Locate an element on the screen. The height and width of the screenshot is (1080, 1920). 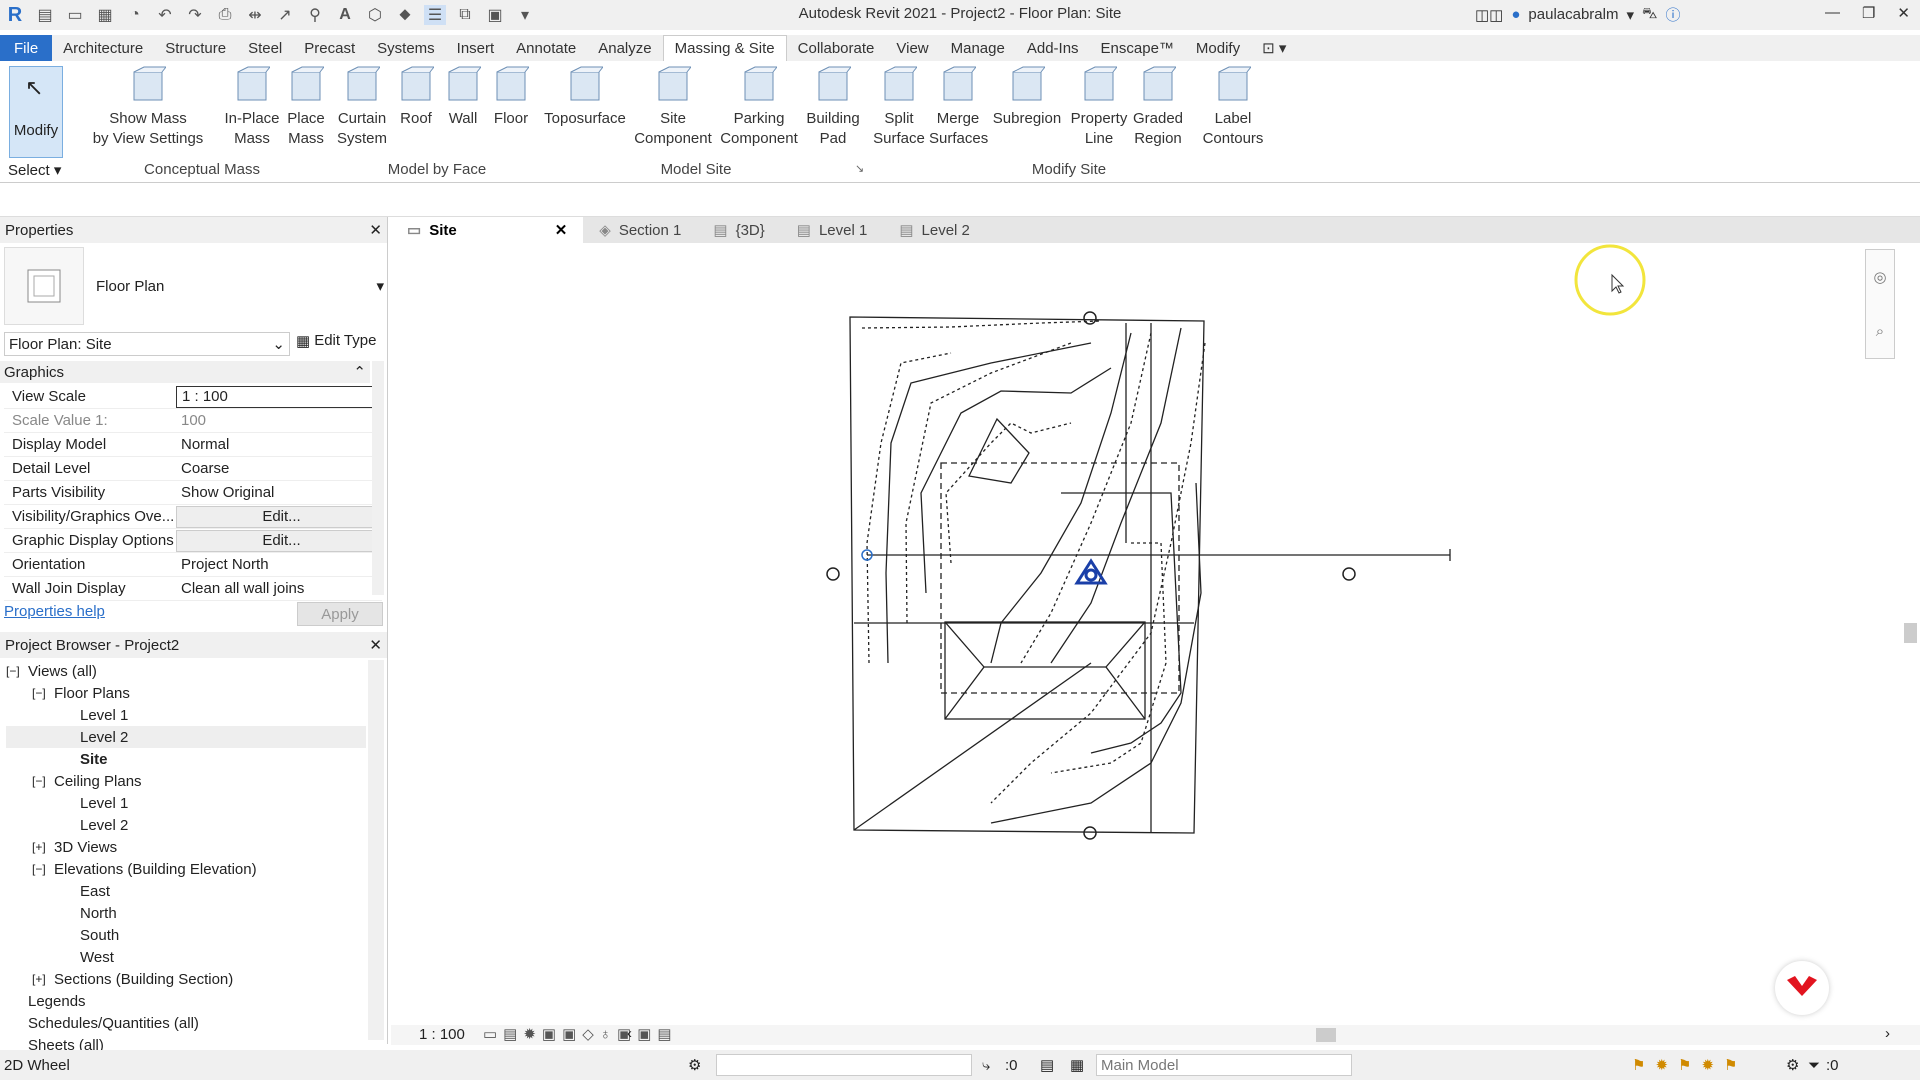
modify-button: ↖ Modify is located at coordinates (36, 112).